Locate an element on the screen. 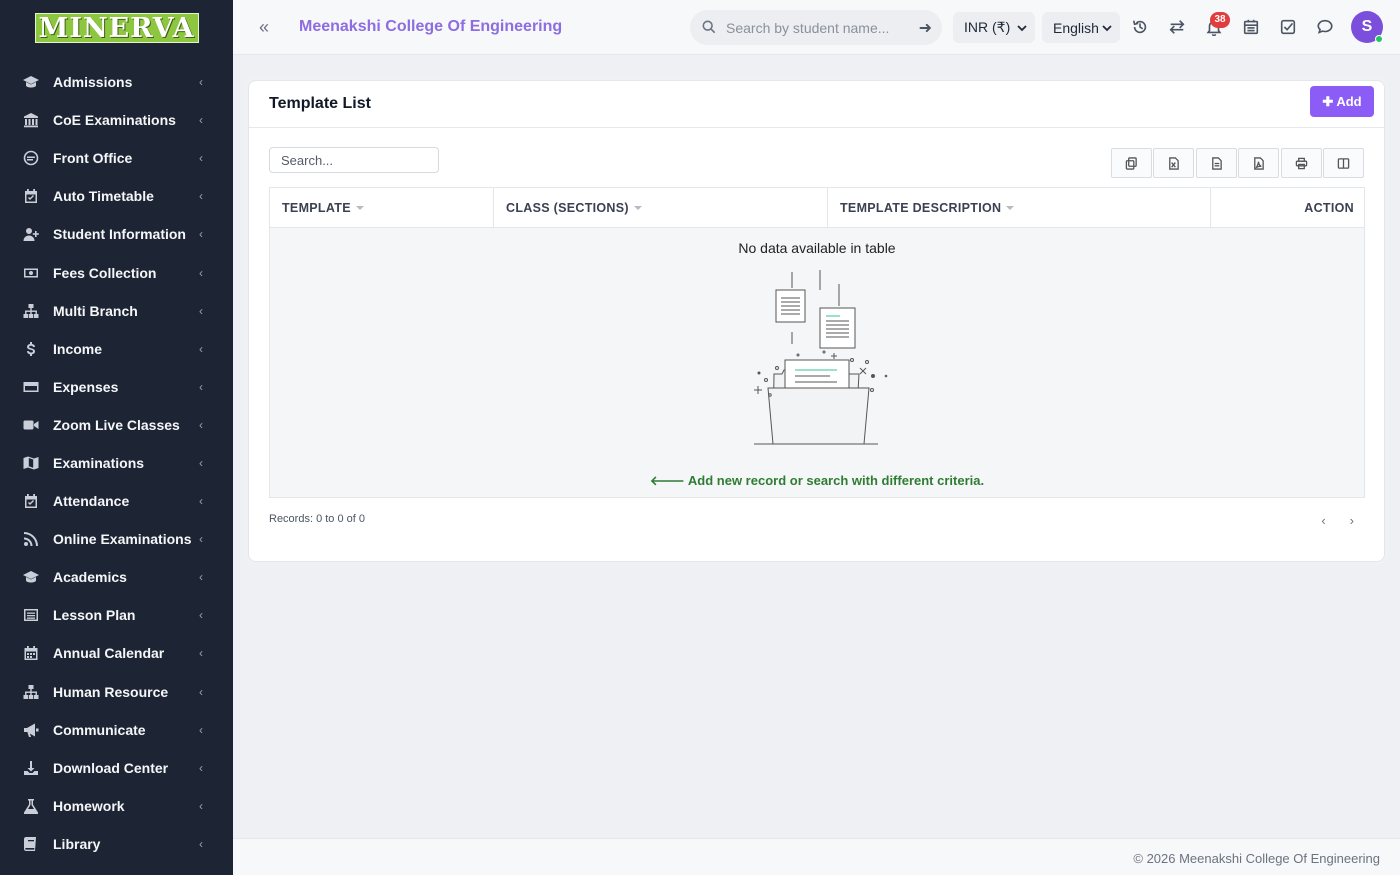 This screenshot has width=1400, height=875. sidebar-item-attendance: Attendance ‹ is located at coordinates (116, 501).